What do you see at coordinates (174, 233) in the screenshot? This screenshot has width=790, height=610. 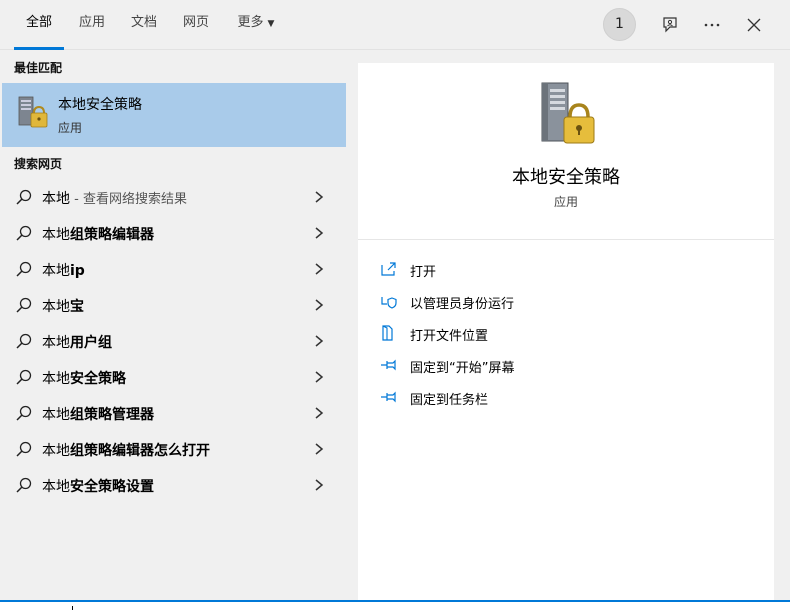 I see `web-result-row: 本地组策略编辑器` at bounding box center [174, 233].